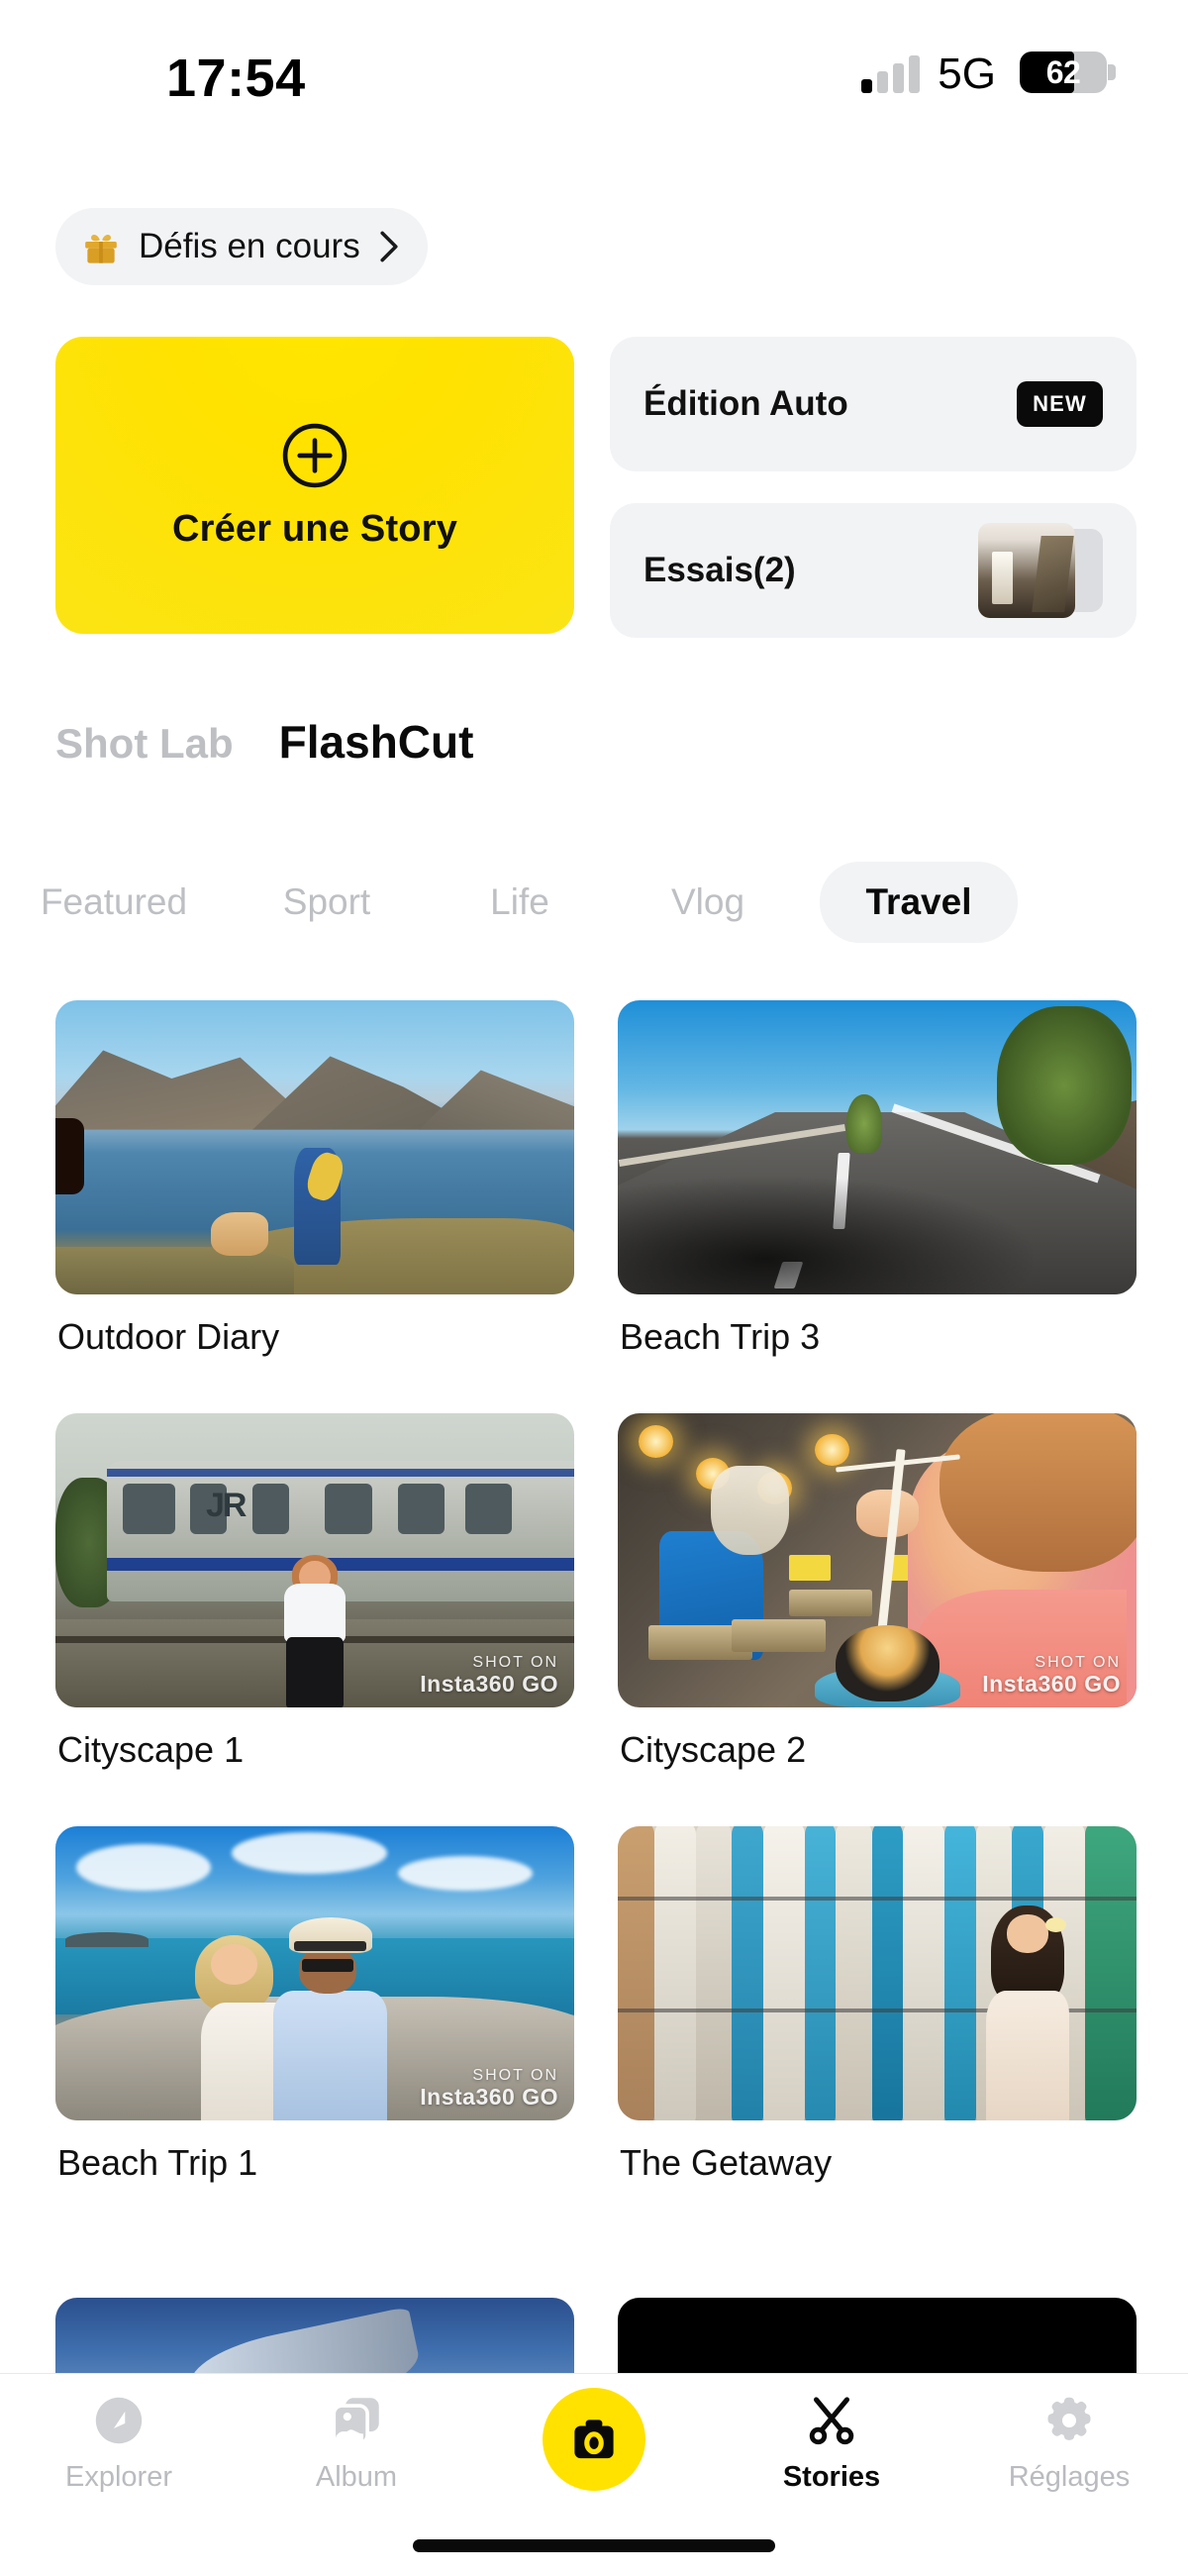  Describe the element at coordinates (114, 902) in the screenshot. I see `category-tab-featured: Featured` at that location.